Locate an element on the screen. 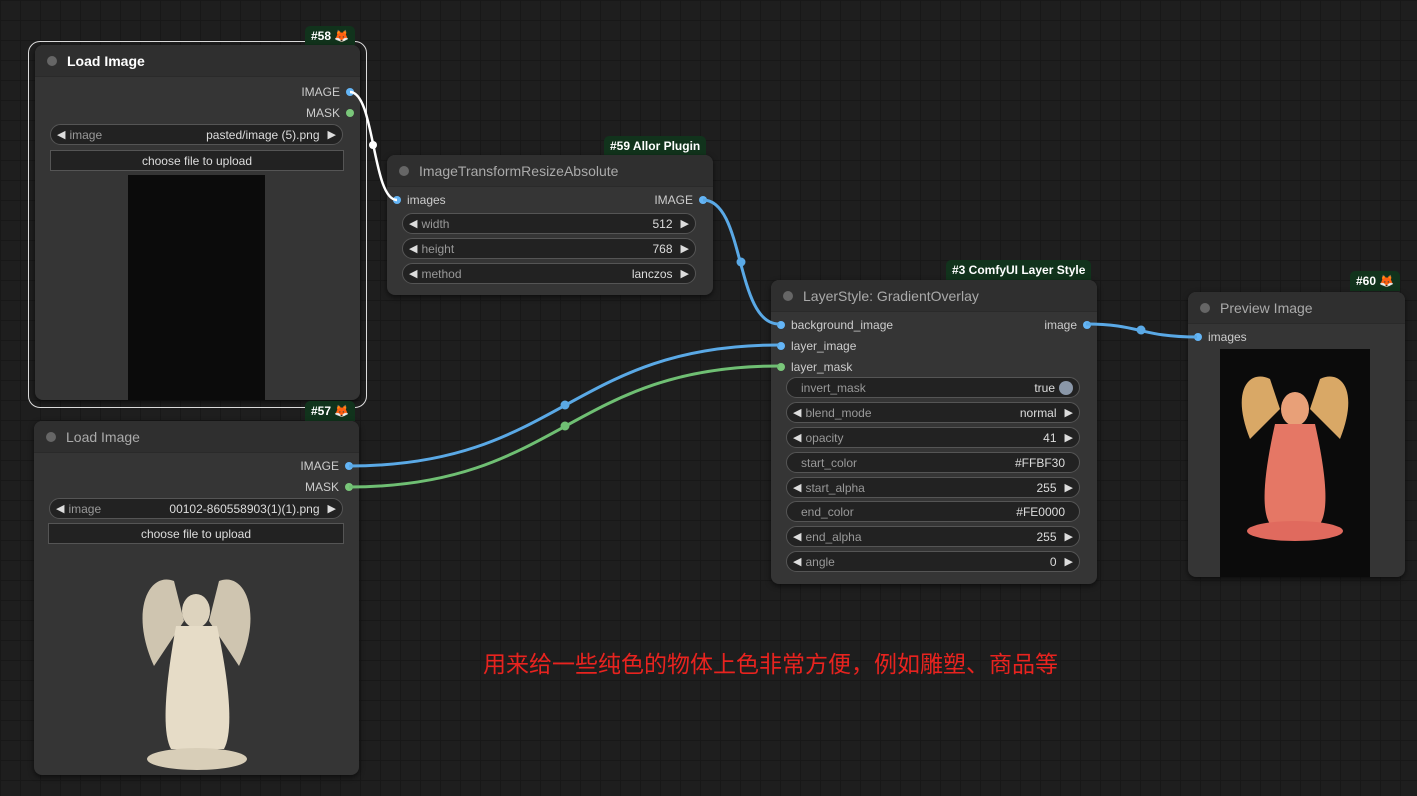 The height and width of the screenshot is (796, 1417). image-combo: ◀ image 00102-860558903(1)(1).png ▶ is located at coordinates (196, 508).